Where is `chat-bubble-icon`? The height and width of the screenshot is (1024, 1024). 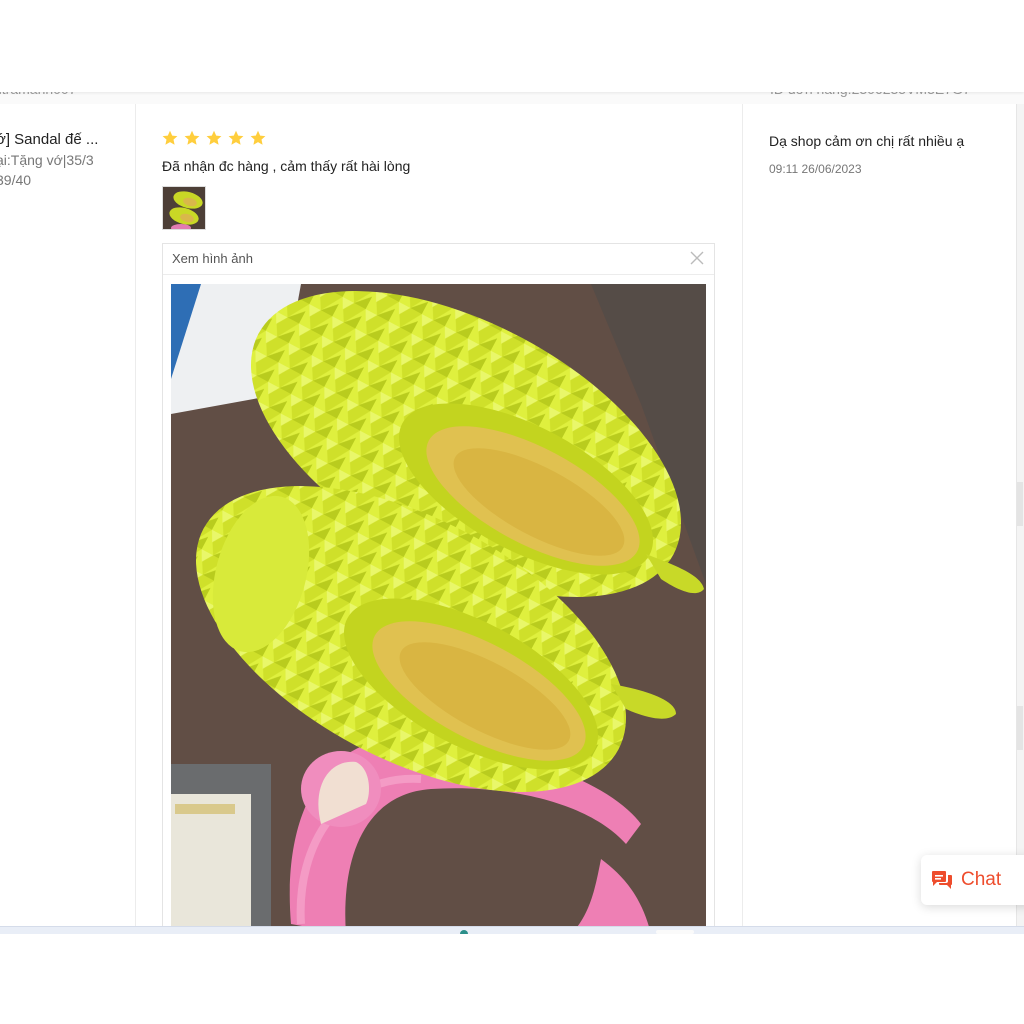
chat-bubble-icon is located at coordinates (942, 880).